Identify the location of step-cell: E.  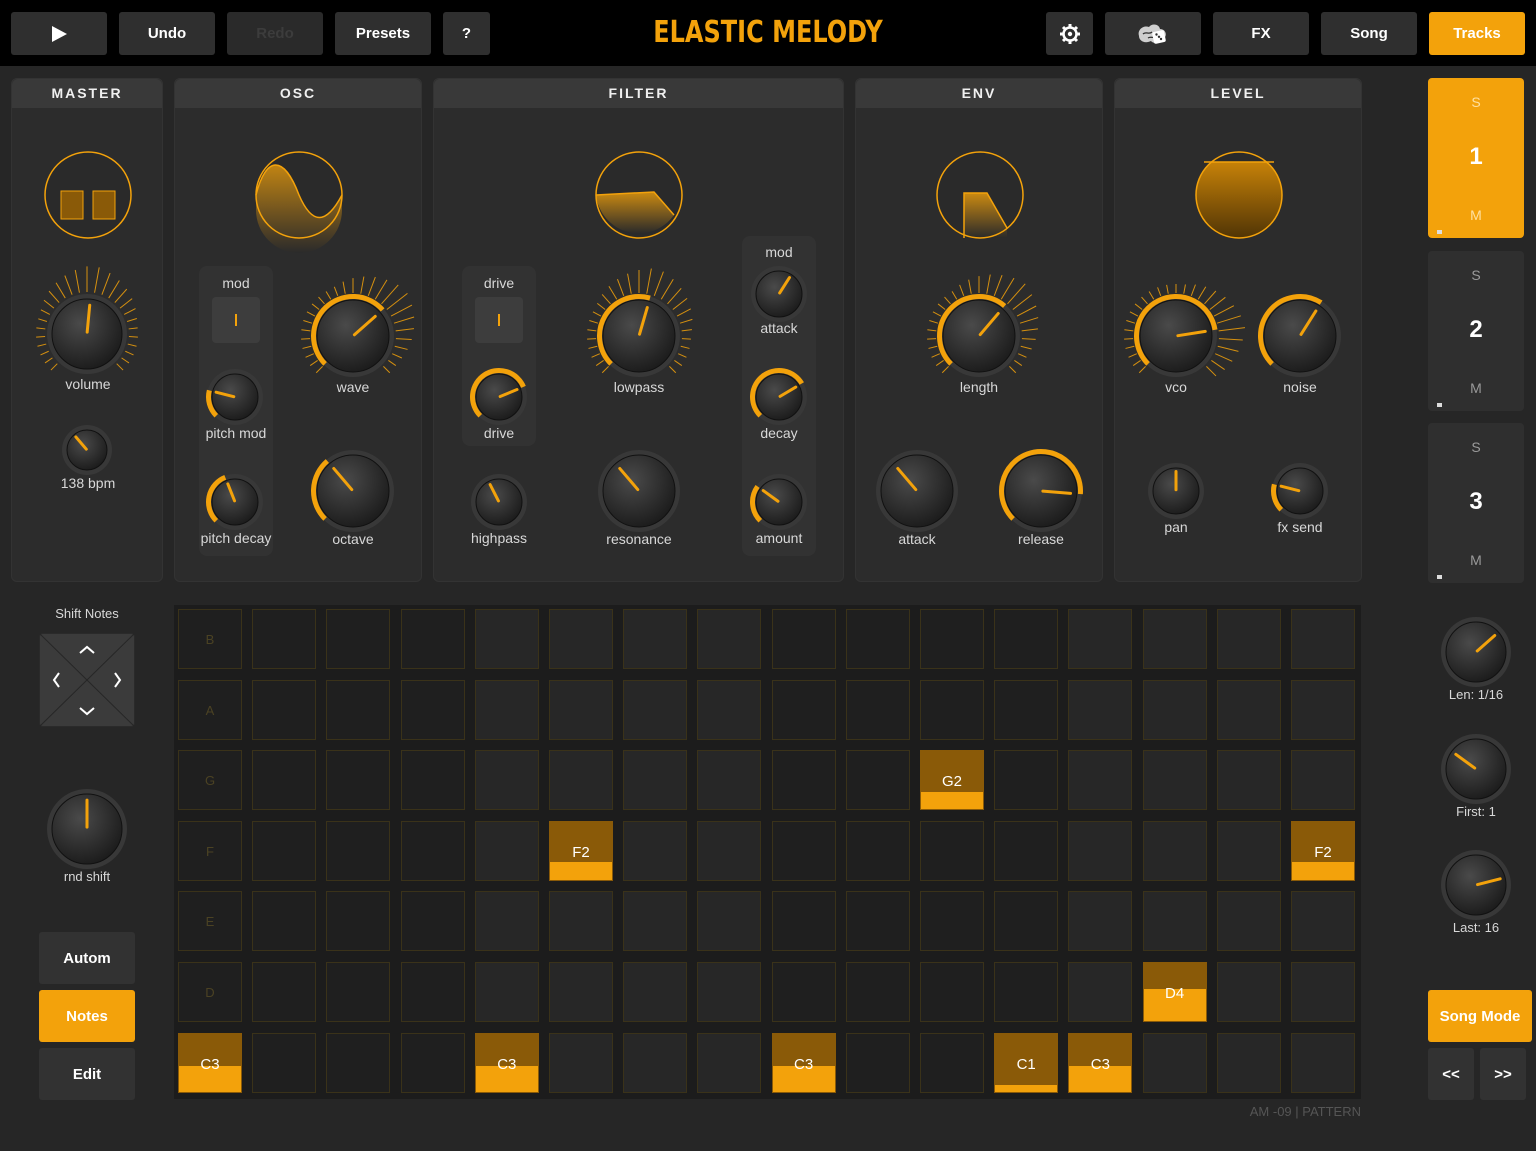
(210, 921).